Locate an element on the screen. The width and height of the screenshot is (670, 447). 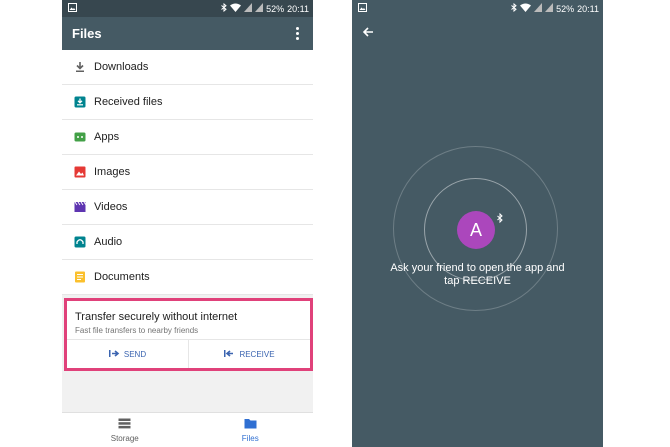
instruction-line-2: tap RECEIVE is located at coordinates (477, 281).